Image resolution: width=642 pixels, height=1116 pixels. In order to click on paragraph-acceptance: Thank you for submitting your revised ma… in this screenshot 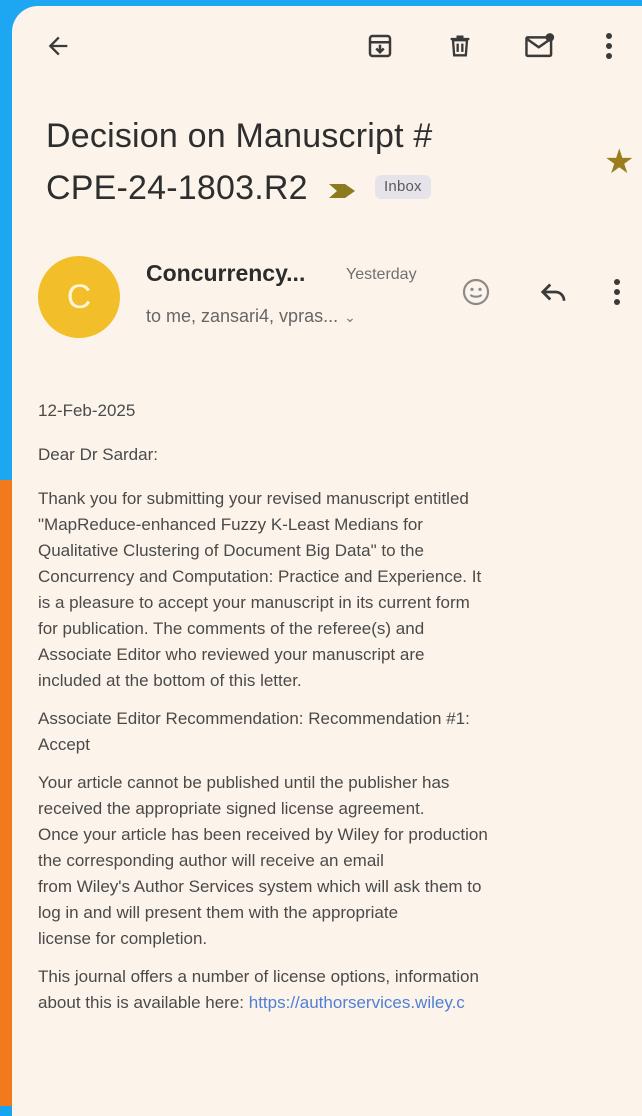, I will do `click(260, 589)`.